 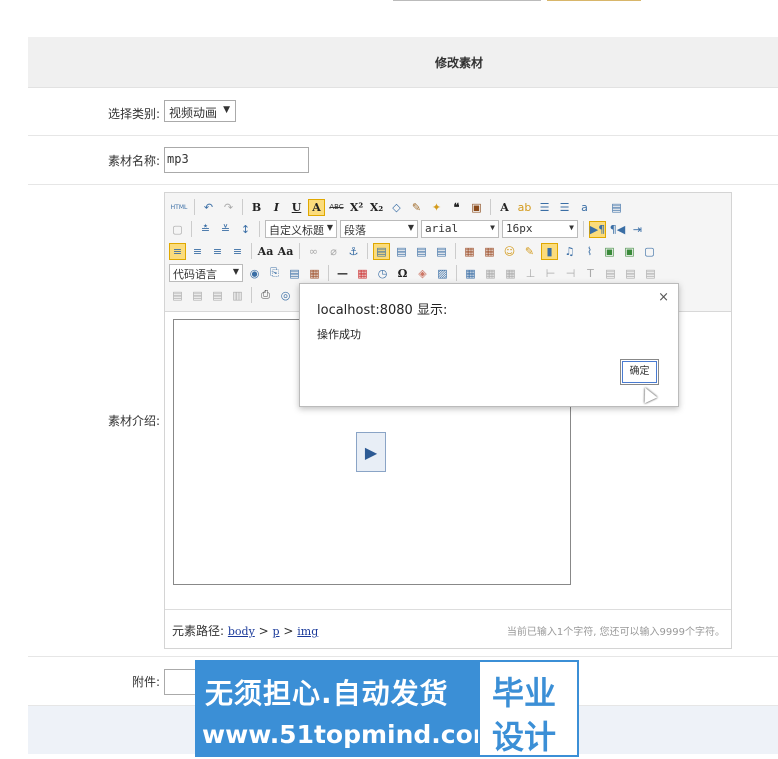 I want to click on map-icon: ▣, so click(x=609, y=251).